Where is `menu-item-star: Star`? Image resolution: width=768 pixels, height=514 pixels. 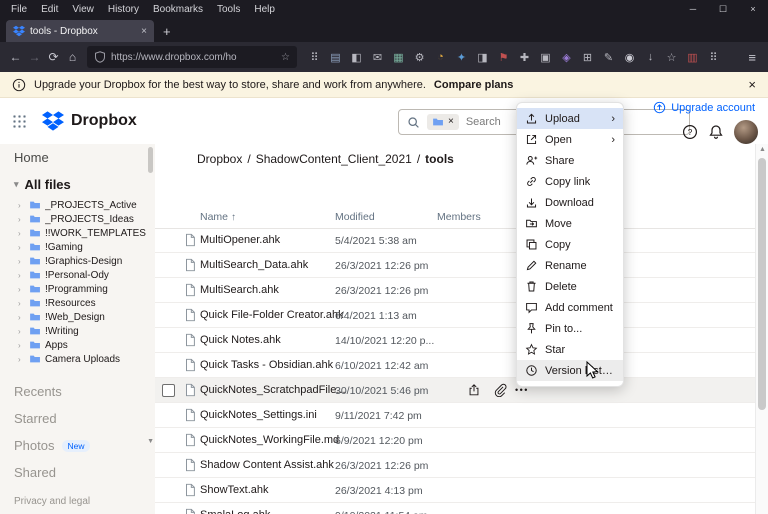
menu-item-star: Star is located at coordinates (570, 349).